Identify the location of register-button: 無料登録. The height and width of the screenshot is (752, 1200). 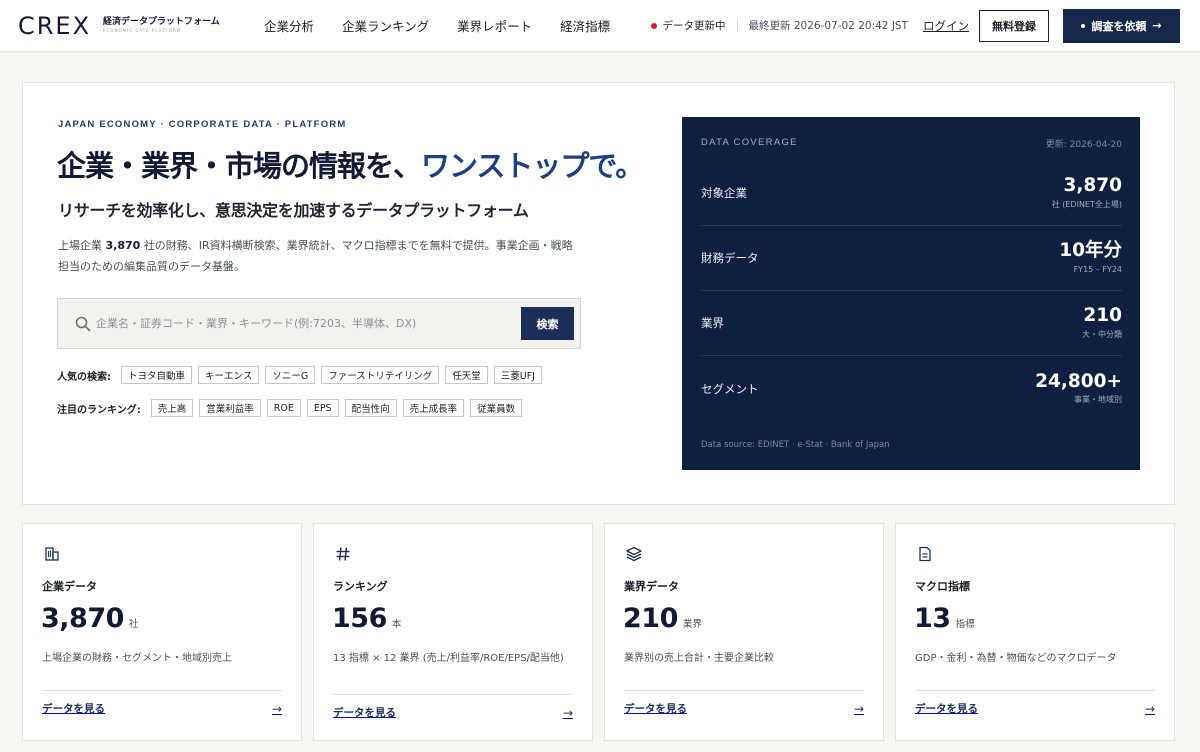
(1014, 25).